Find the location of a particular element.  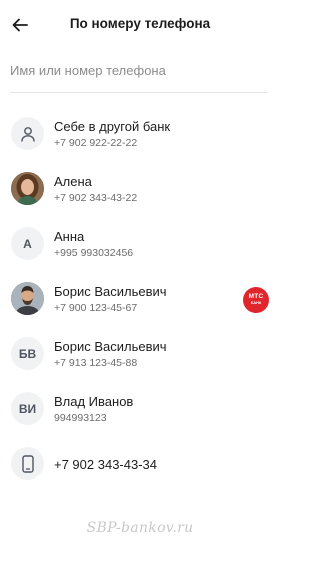

contact-phone: +7 902 343-43-22 is located at coordinates (96, 198).